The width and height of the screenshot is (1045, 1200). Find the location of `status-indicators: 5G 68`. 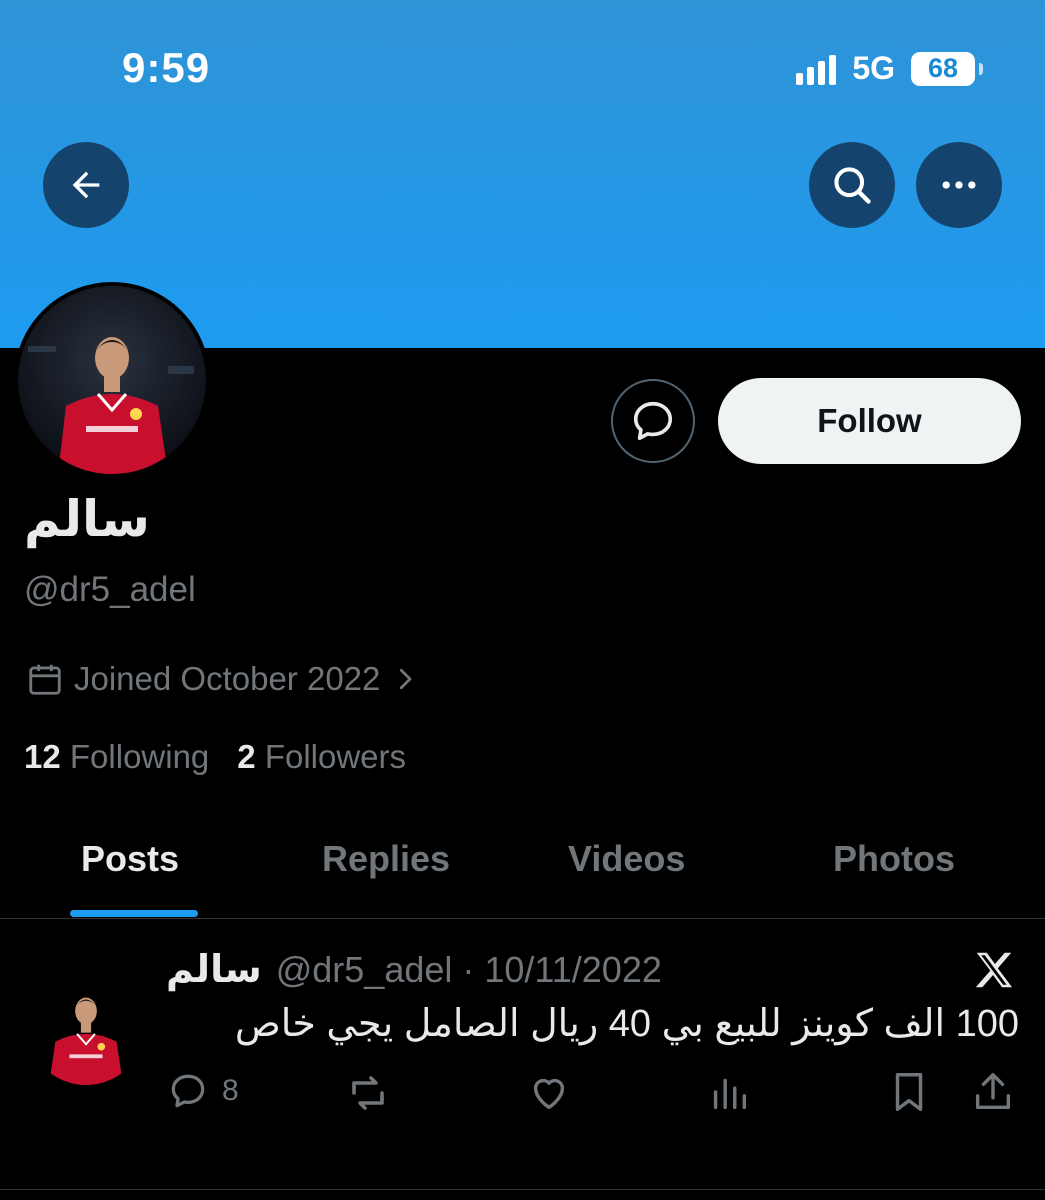

status-indicators: 5G 68 is located at coordinates (889, 68).